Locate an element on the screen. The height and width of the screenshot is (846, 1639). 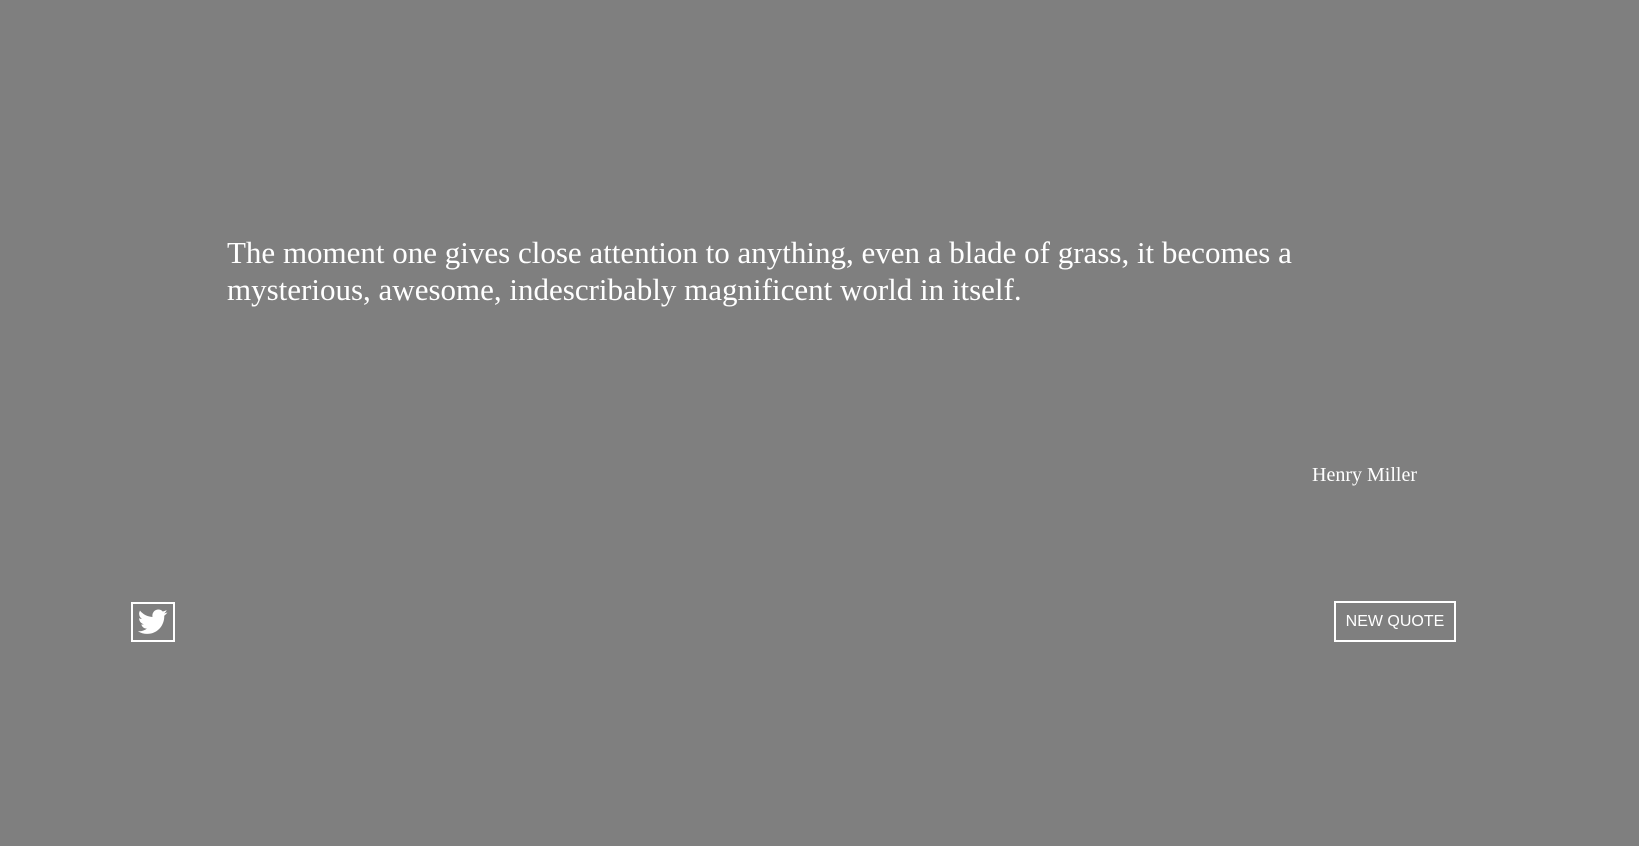
tweet-quote-button is located at coordinates (153, 622).